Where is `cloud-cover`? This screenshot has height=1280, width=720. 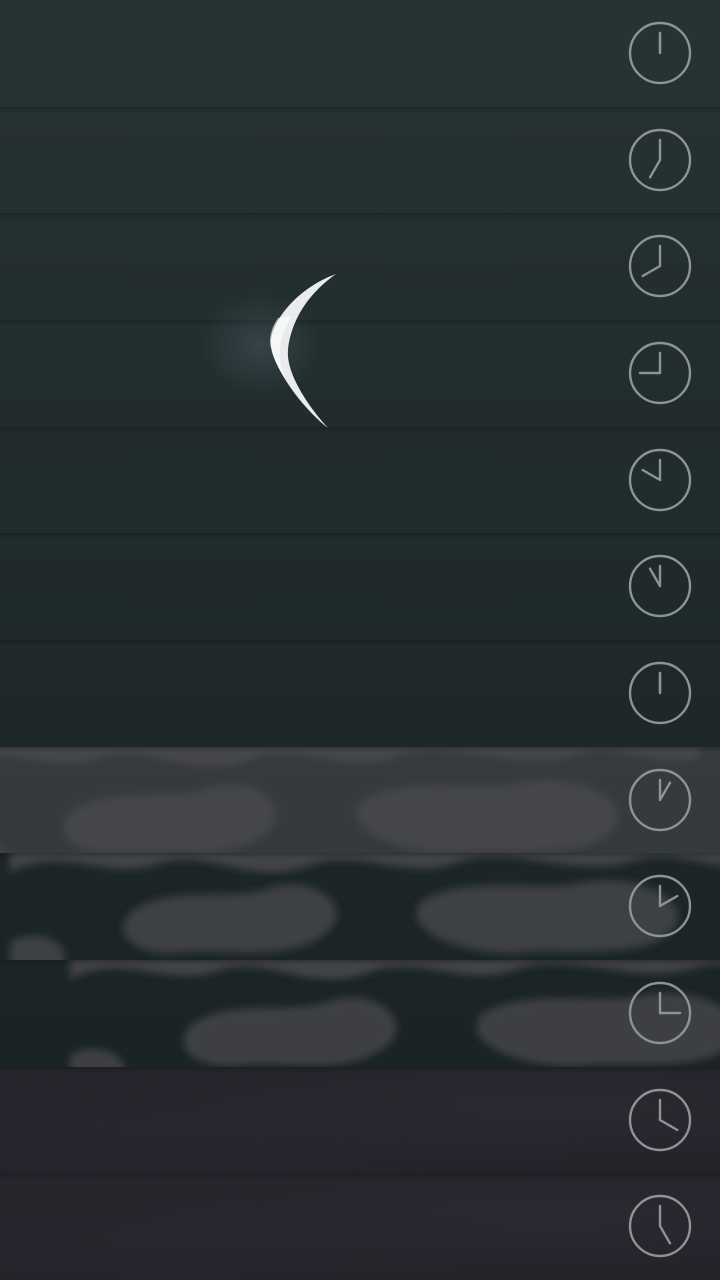
cloud-cover is located at coordinates (360, 800).